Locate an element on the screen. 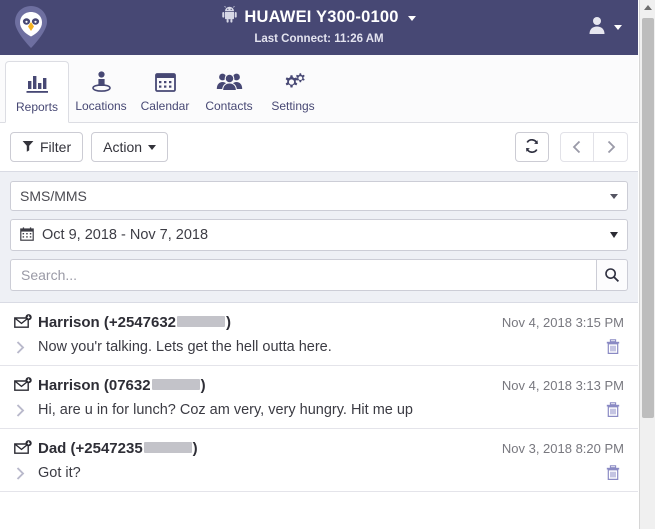 The width and height of the screenshot is (655, 529). user-avatar-icon is located at coordinates (597, 27).